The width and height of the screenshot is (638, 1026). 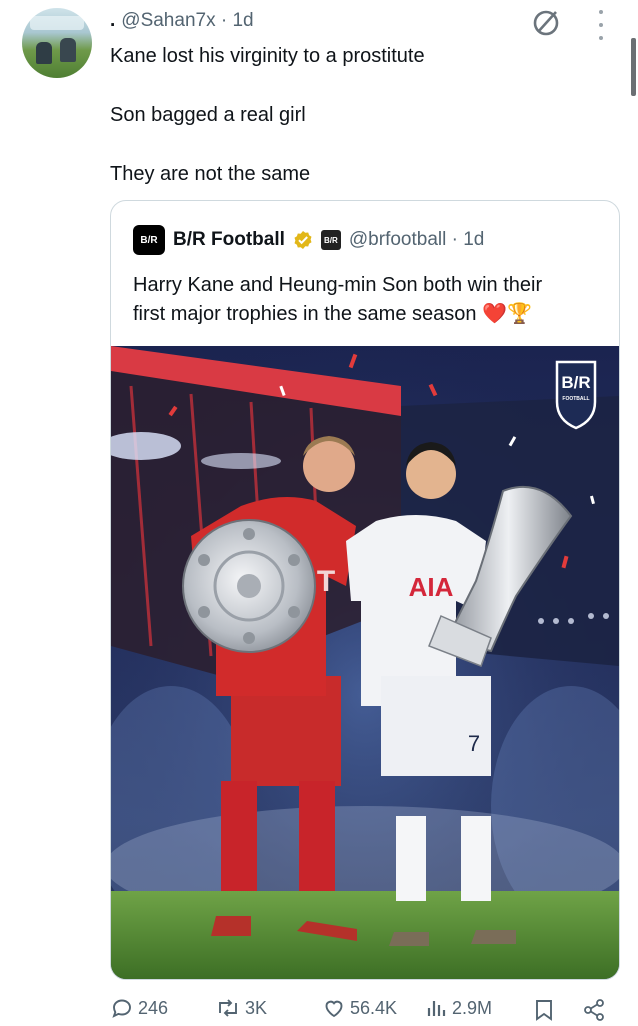 I want to click on quoted-author-name: B/R Football, so click(x=229, y=240).